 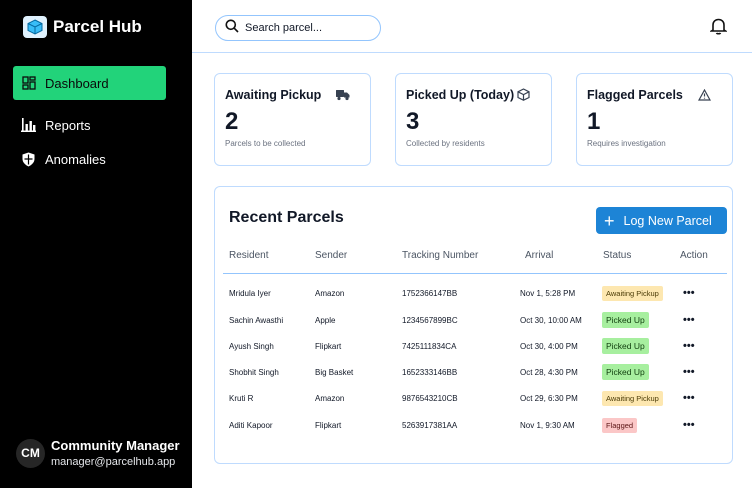 I want to click on warning-icon, so click(x=704, y=95).